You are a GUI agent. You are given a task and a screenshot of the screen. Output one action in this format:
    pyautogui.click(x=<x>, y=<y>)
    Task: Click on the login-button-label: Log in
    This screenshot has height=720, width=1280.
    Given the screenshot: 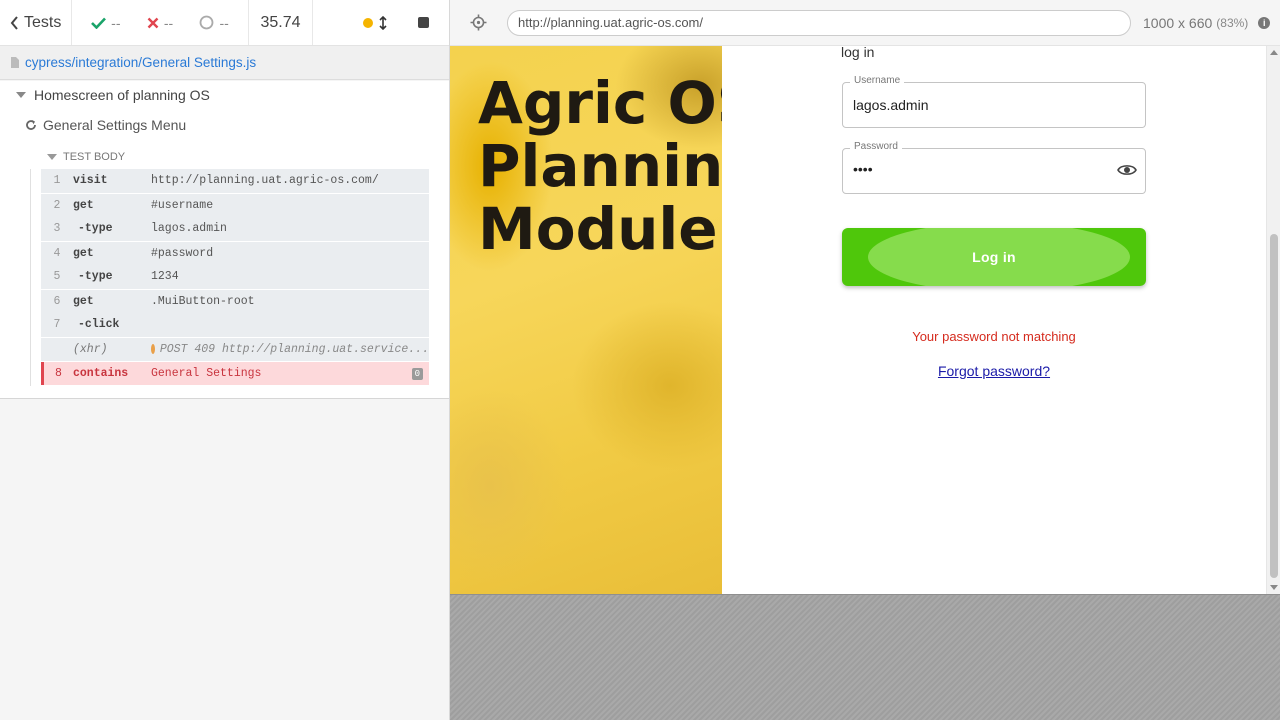 What is the action you would take?
    pyautogui.click(x=994, y=257)
    